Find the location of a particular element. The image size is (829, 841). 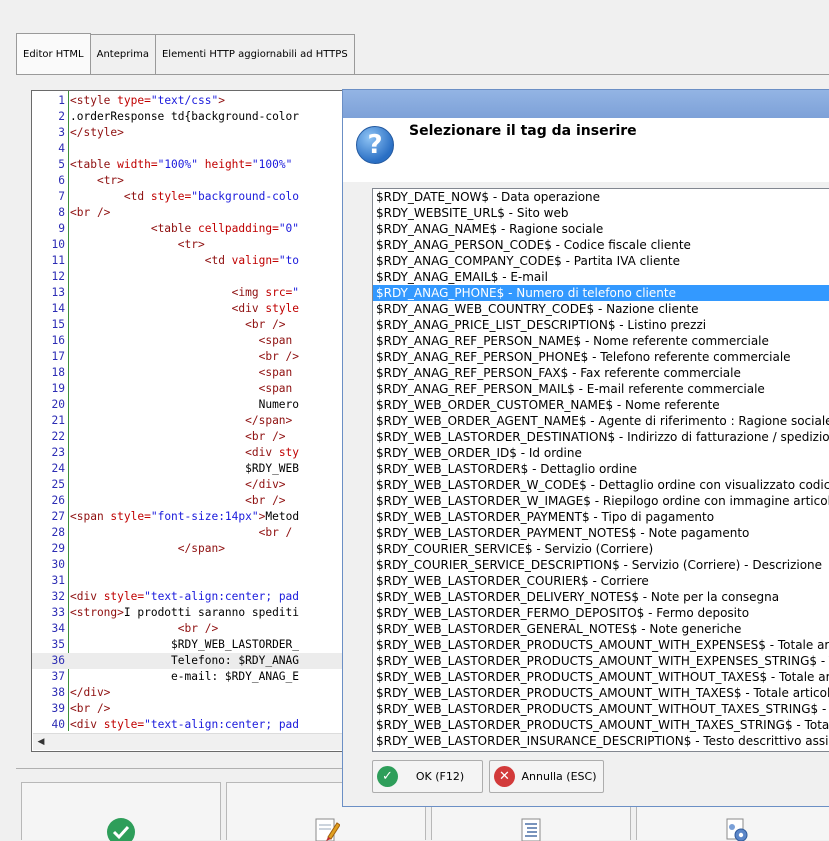

code-line: 22 <br /> is located at coordinates (196, 437).